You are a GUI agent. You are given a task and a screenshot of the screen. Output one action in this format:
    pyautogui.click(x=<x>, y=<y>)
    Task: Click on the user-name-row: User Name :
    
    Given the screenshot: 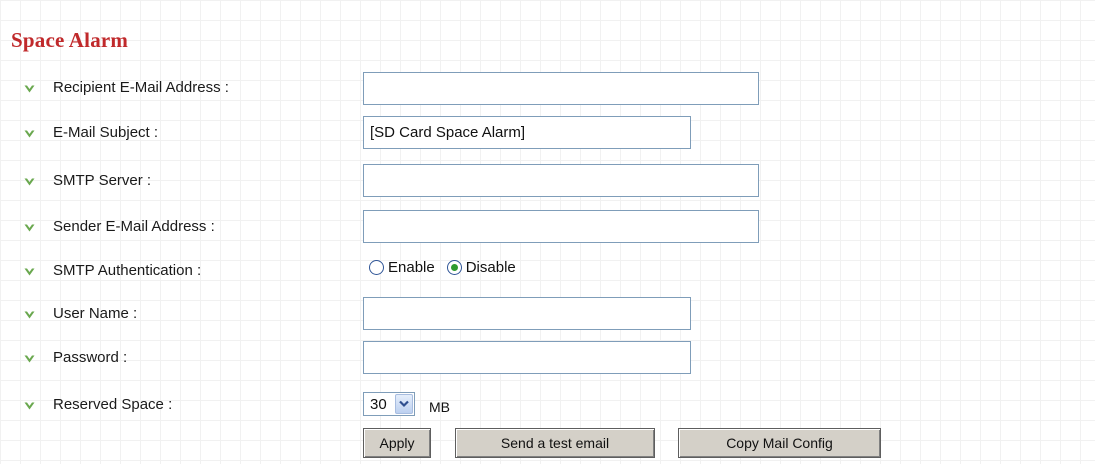 What is the action you would take?
    pyautogui.click(x=554, y=313)
    